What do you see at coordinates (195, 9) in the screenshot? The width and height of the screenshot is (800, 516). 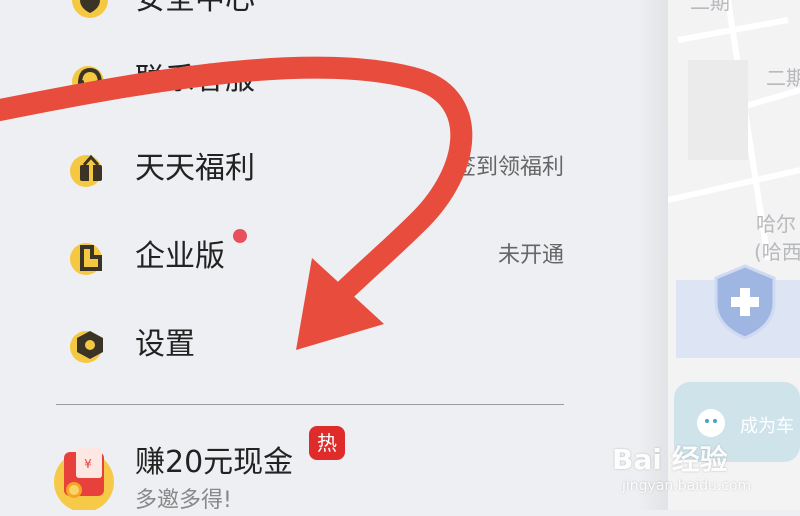 I see `menu-item-label: 安全中心` at bounding box center [195, 9].